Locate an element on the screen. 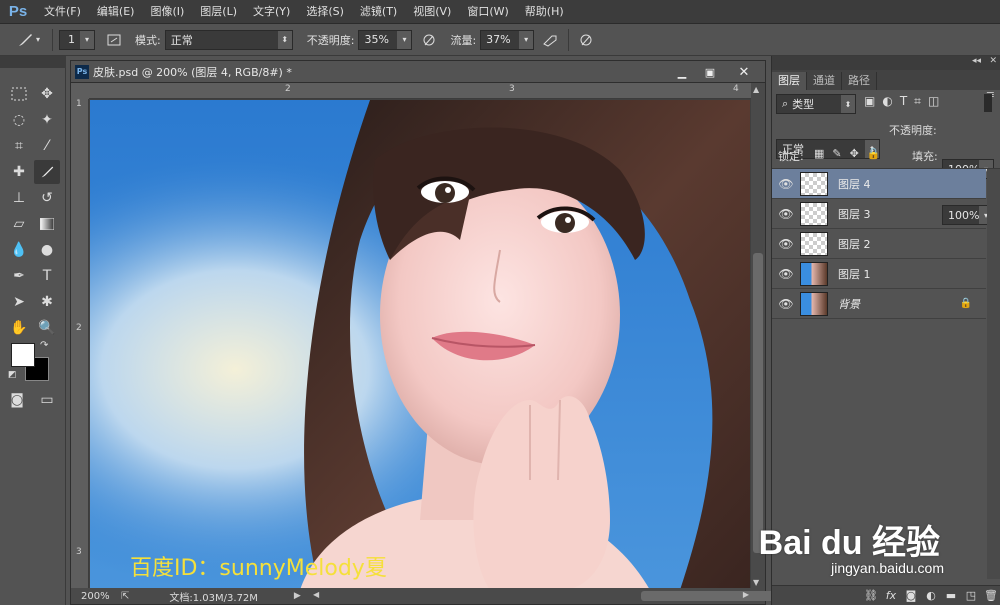 The width and height of the screenshot is (1000, 605). menu-type: 文字(Y) is located at coordinates (271, 12).